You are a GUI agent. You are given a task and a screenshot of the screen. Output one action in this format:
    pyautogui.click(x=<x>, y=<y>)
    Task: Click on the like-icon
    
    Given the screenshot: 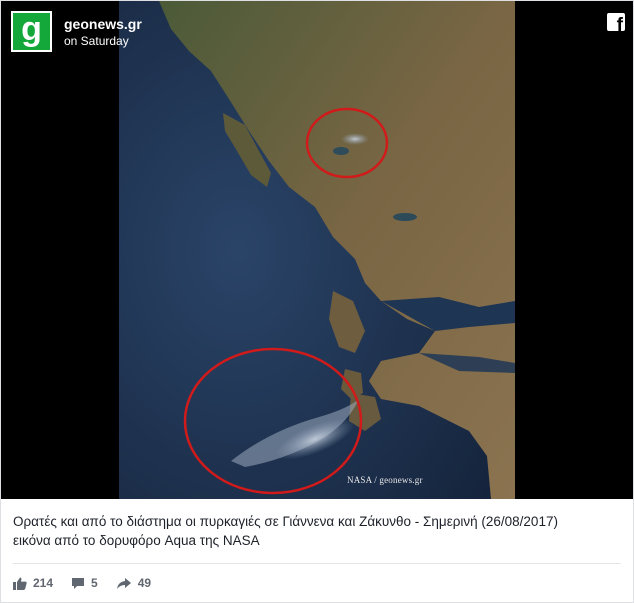 What is the action you would take?
    pyautogui.click(x=20, y=583)
    